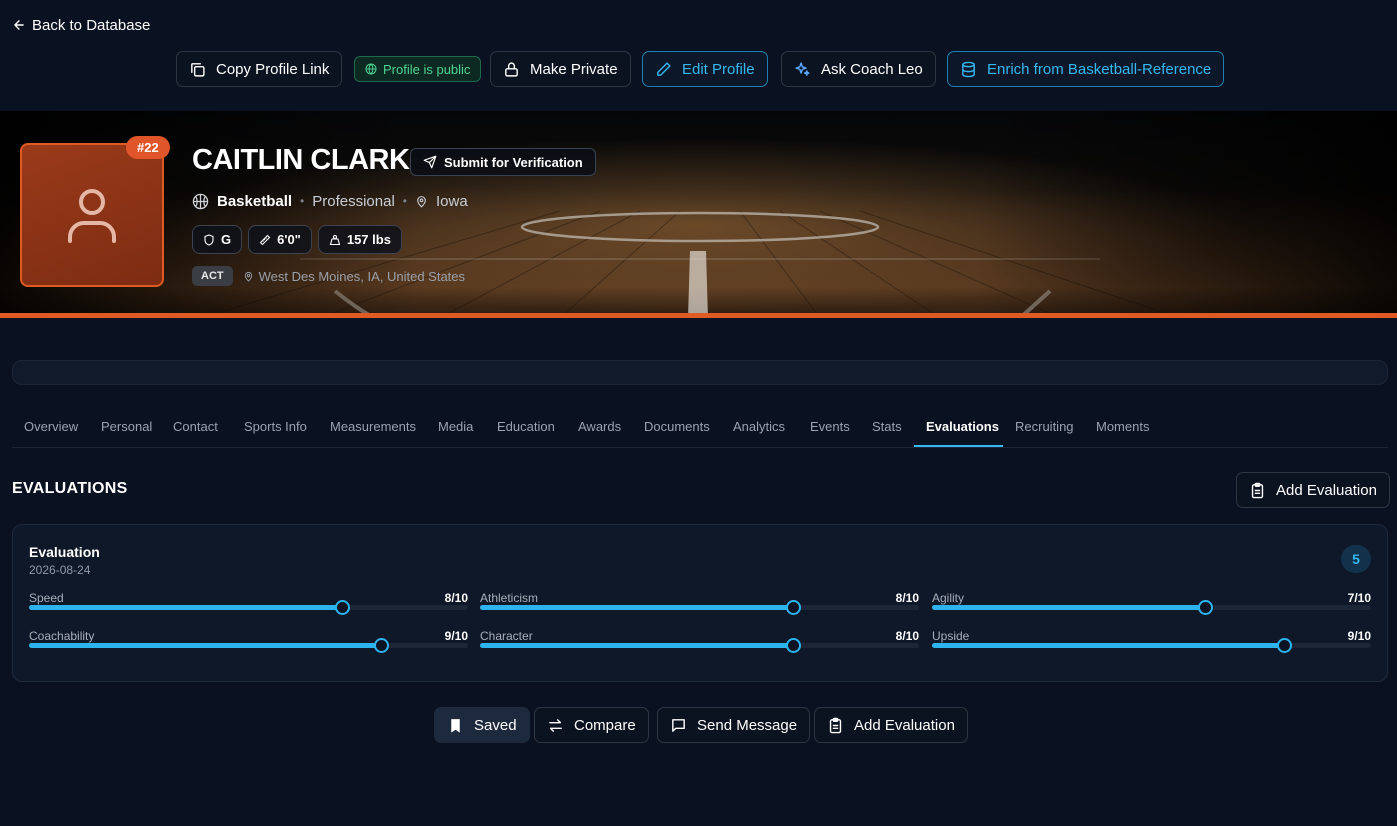  Describe the element at coordinates (70, 488) in the screenshot. I see `evaluations-section-title: EVALUATIONS` at that location.